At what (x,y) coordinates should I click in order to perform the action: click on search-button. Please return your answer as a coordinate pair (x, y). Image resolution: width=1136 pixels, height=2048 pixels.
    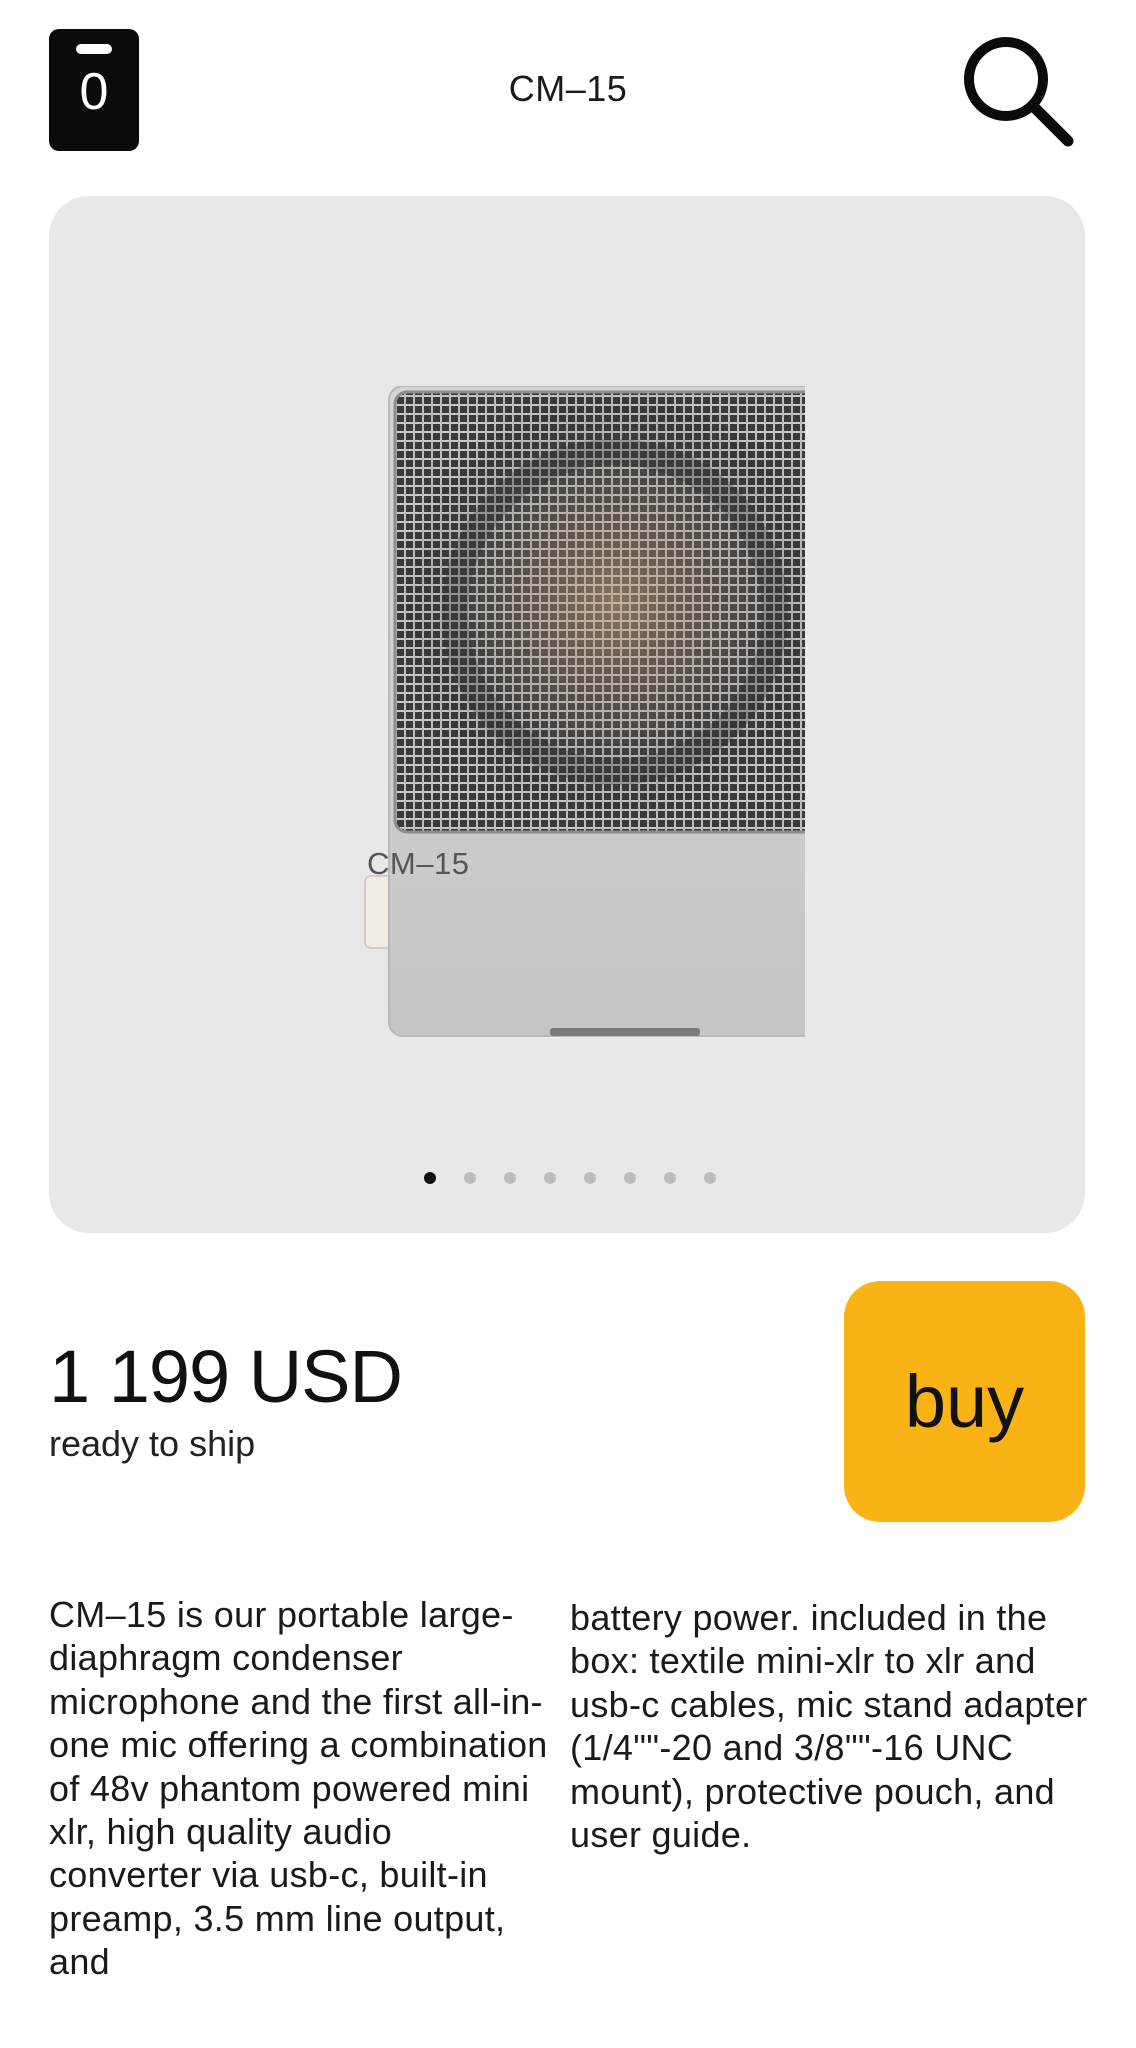
    Looking at the image, I should click on (1017, 90).